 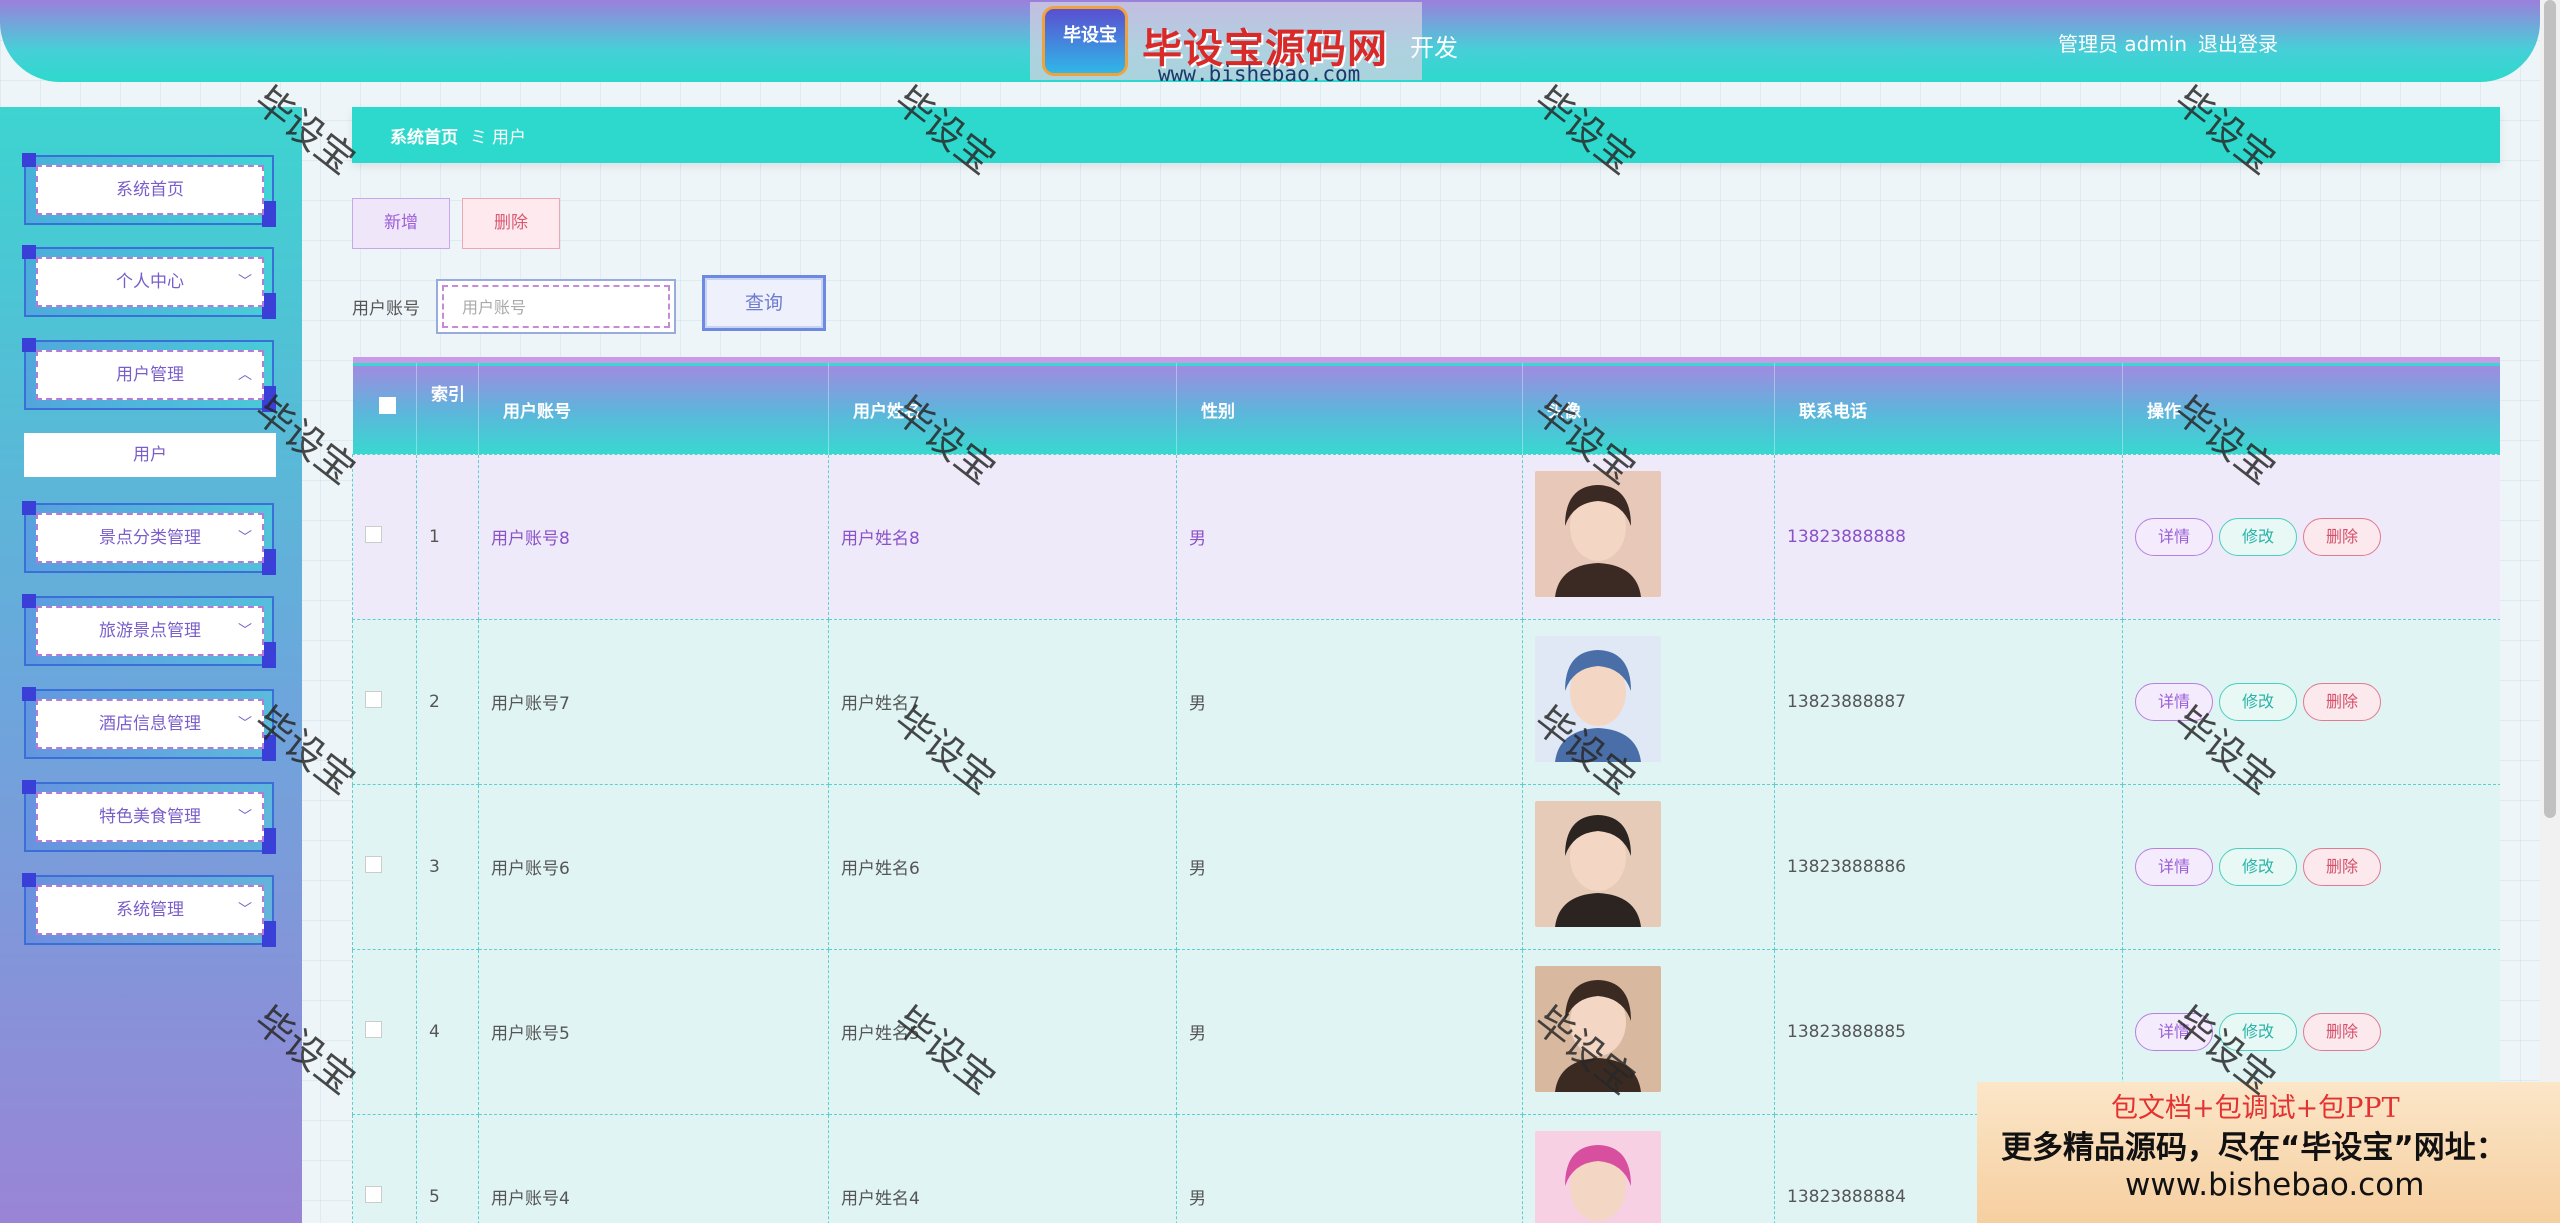 I want to click on col-account: 用户账号, so click(x=653, y=407).